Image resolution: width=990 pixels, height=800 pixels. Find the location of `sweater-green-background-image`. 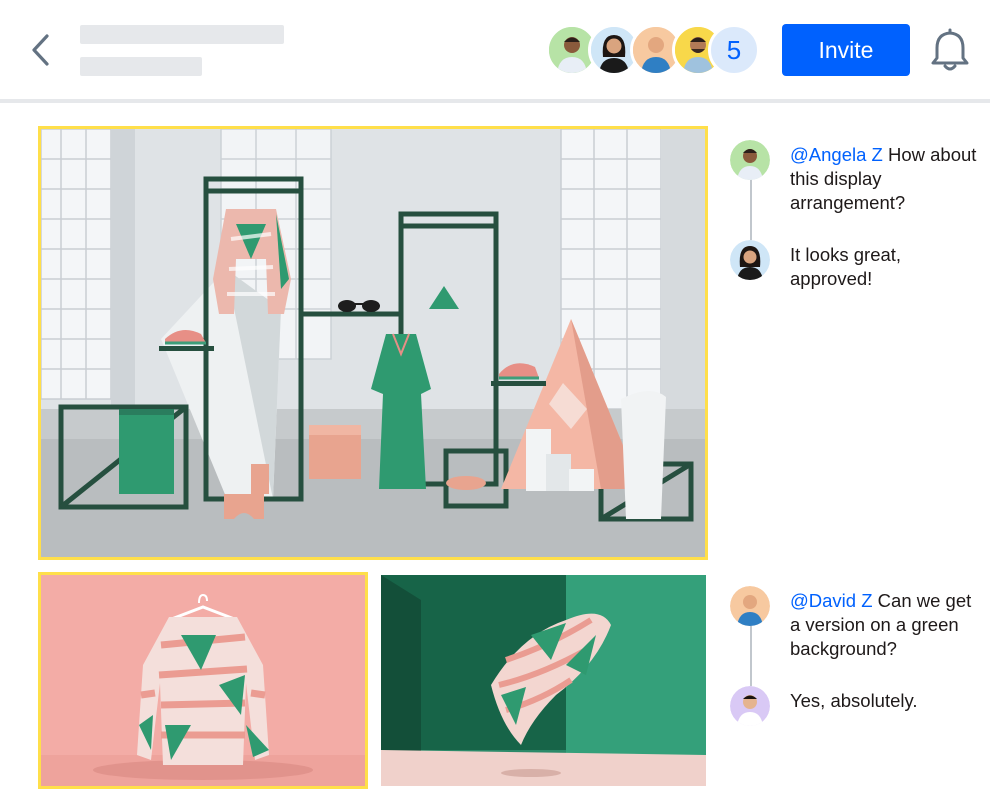

sweater-green-background-image is located at coordinates (543, 680).